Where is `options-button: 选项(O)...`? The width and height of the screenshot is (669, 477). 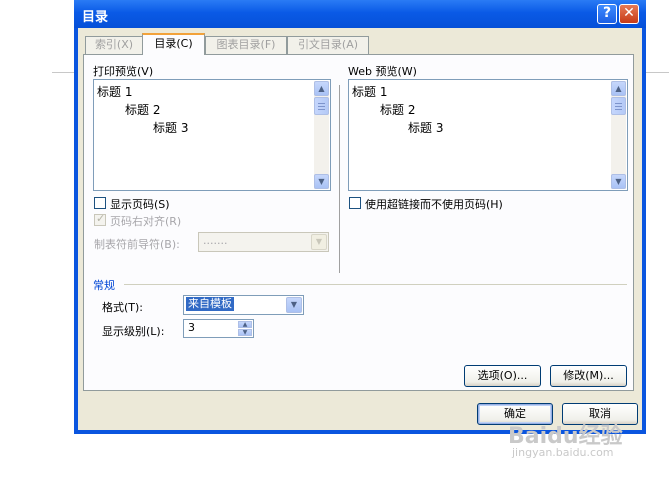
options-button: 选项(O)... is located at coordinates (502, 376).